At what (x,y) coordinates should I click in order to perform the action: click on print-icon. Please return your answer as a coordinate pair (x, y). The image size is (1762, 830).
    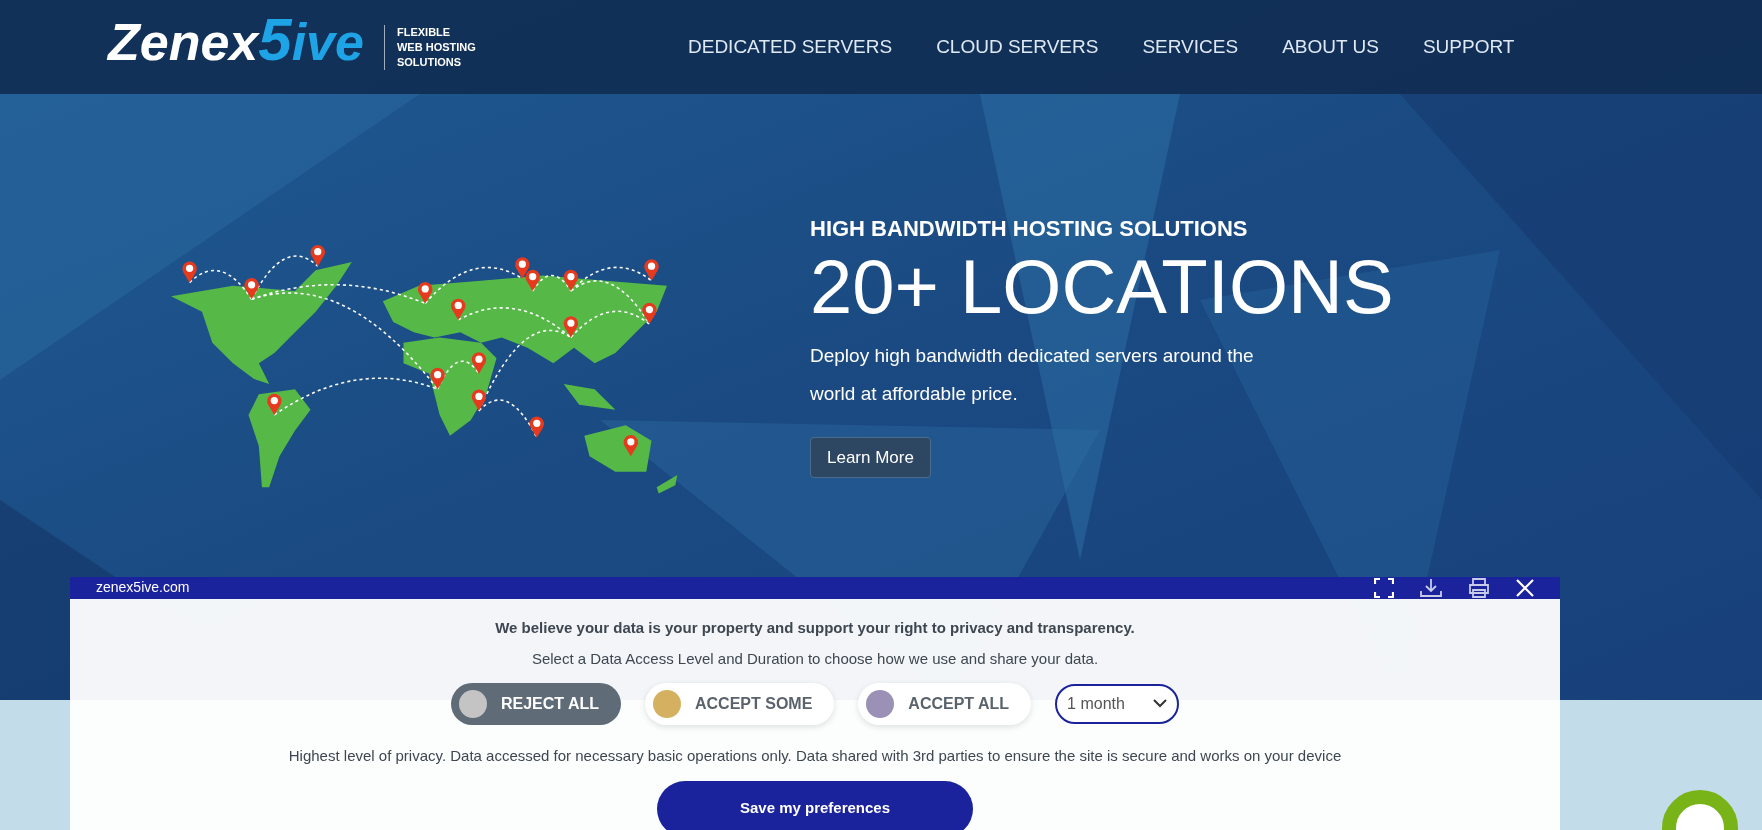
    Looking at the image, I should click on (1479, 587).